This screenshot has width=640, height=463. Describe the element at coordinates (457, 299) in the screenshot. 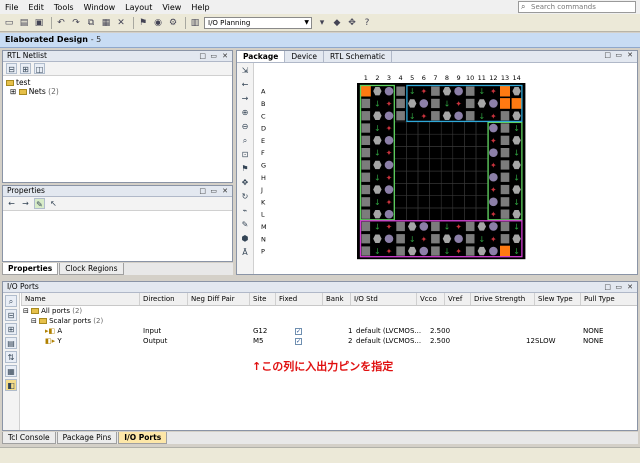

I see `col-vref: Vref` at that location.